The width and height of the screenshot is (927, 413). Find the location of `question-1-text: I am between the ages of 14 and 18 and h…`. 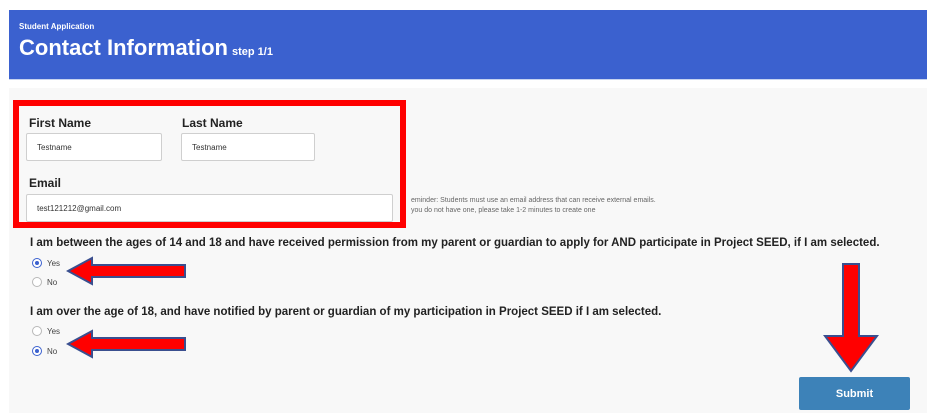

question-1-text: I am between the ages of 14 and 18 and h… is located at coordinates (455, 243).